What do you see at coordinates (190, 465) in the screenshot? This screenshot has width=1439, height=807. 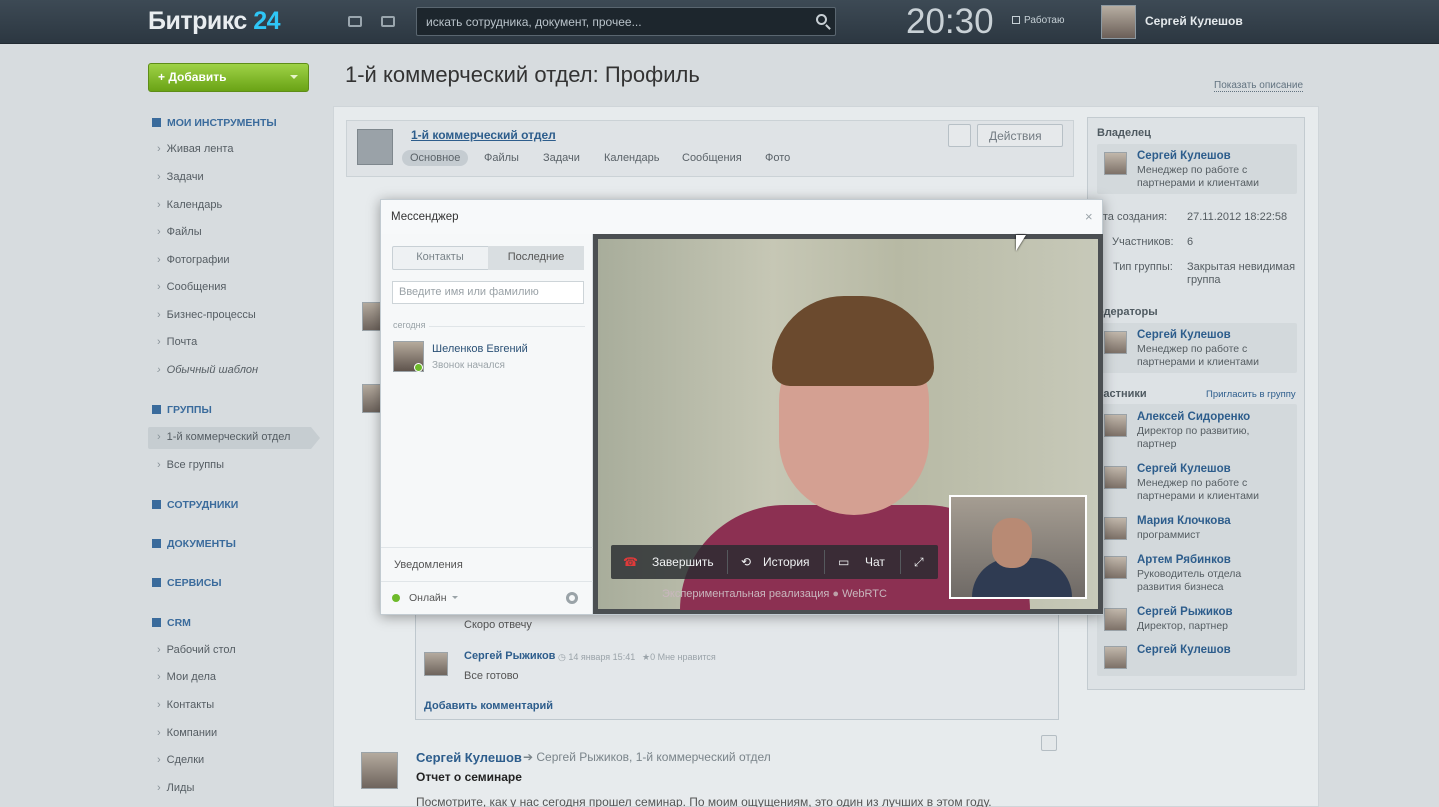 I see `sidebar-item-all-groups: Все группы` at bounding box center [190, 465].